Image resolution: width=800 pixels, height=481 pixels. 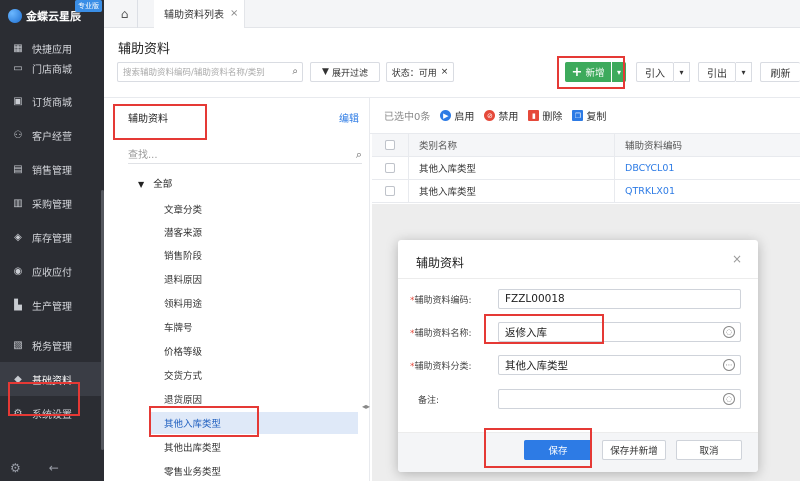 What do you see at coordinates (15, 16) in the screenshot?
I see `logo-mark-icon` at bounding box center [15, 16].